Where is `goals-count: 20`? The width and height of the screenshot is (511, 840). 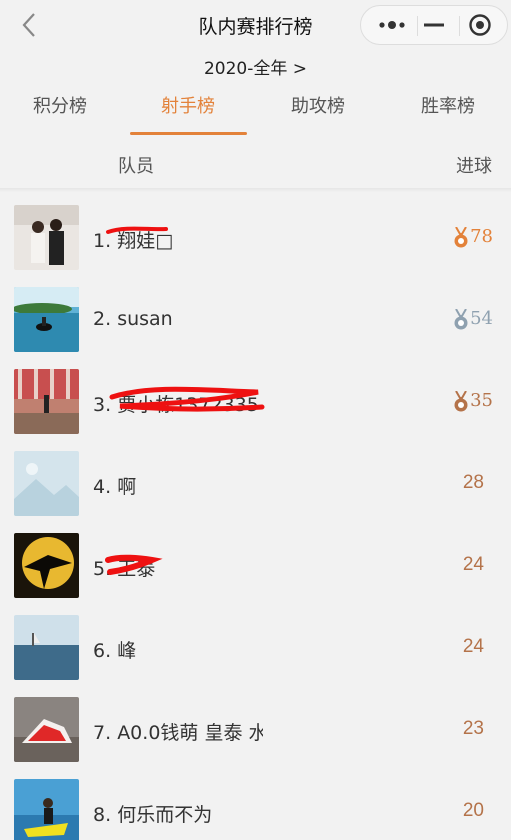 goals-count: 20 is located at coordinates (473, 810).